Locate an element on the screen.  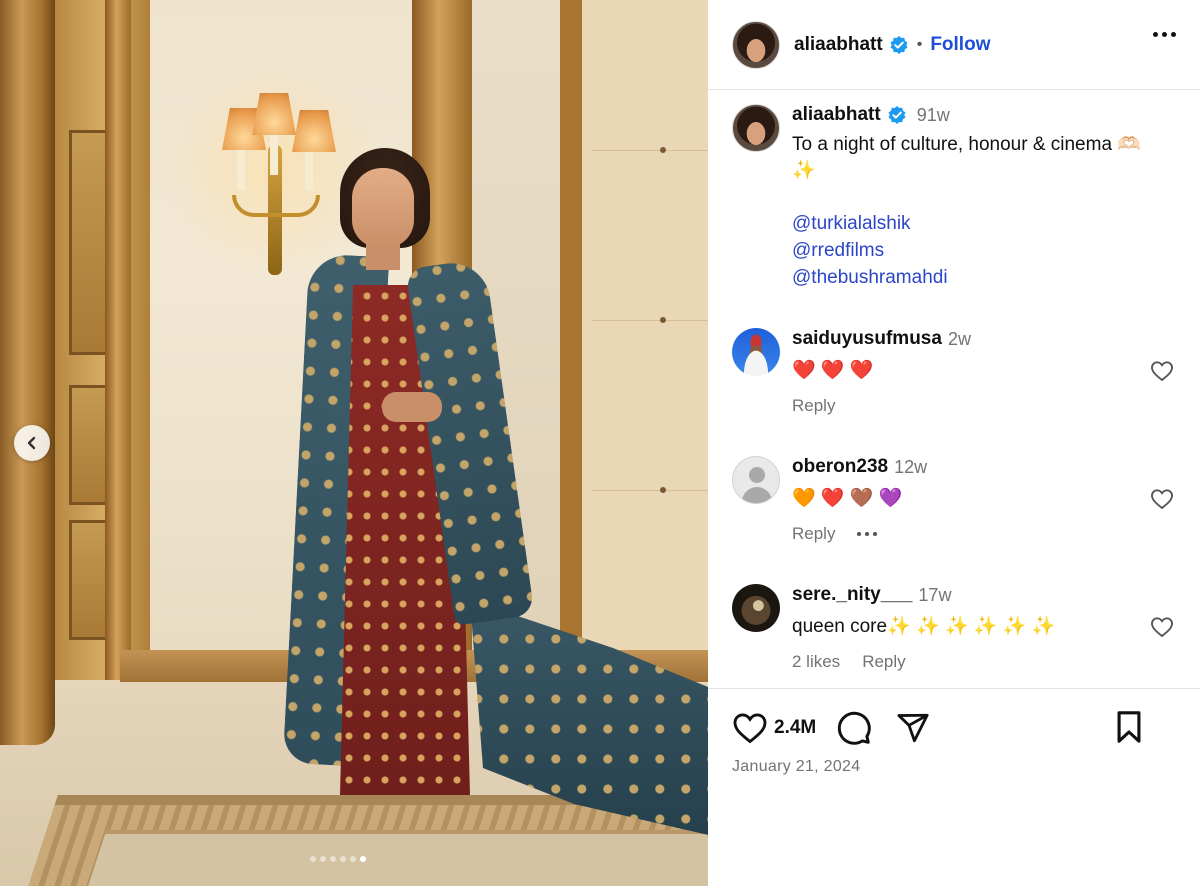
carousel-prev-button is located at coordinates (32, 443).